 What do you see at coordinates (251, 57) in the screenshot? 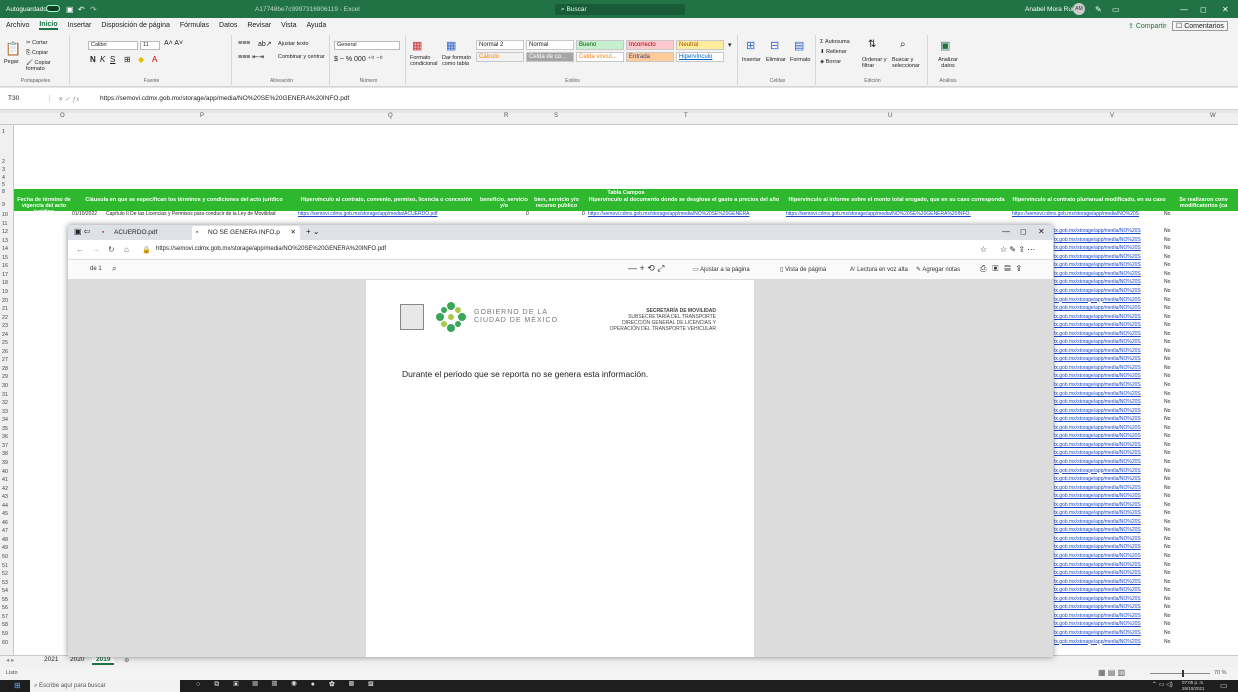
I see `align-left-icon: ≡≡≡ ⇤⇥` at bounding box center [251, 57].